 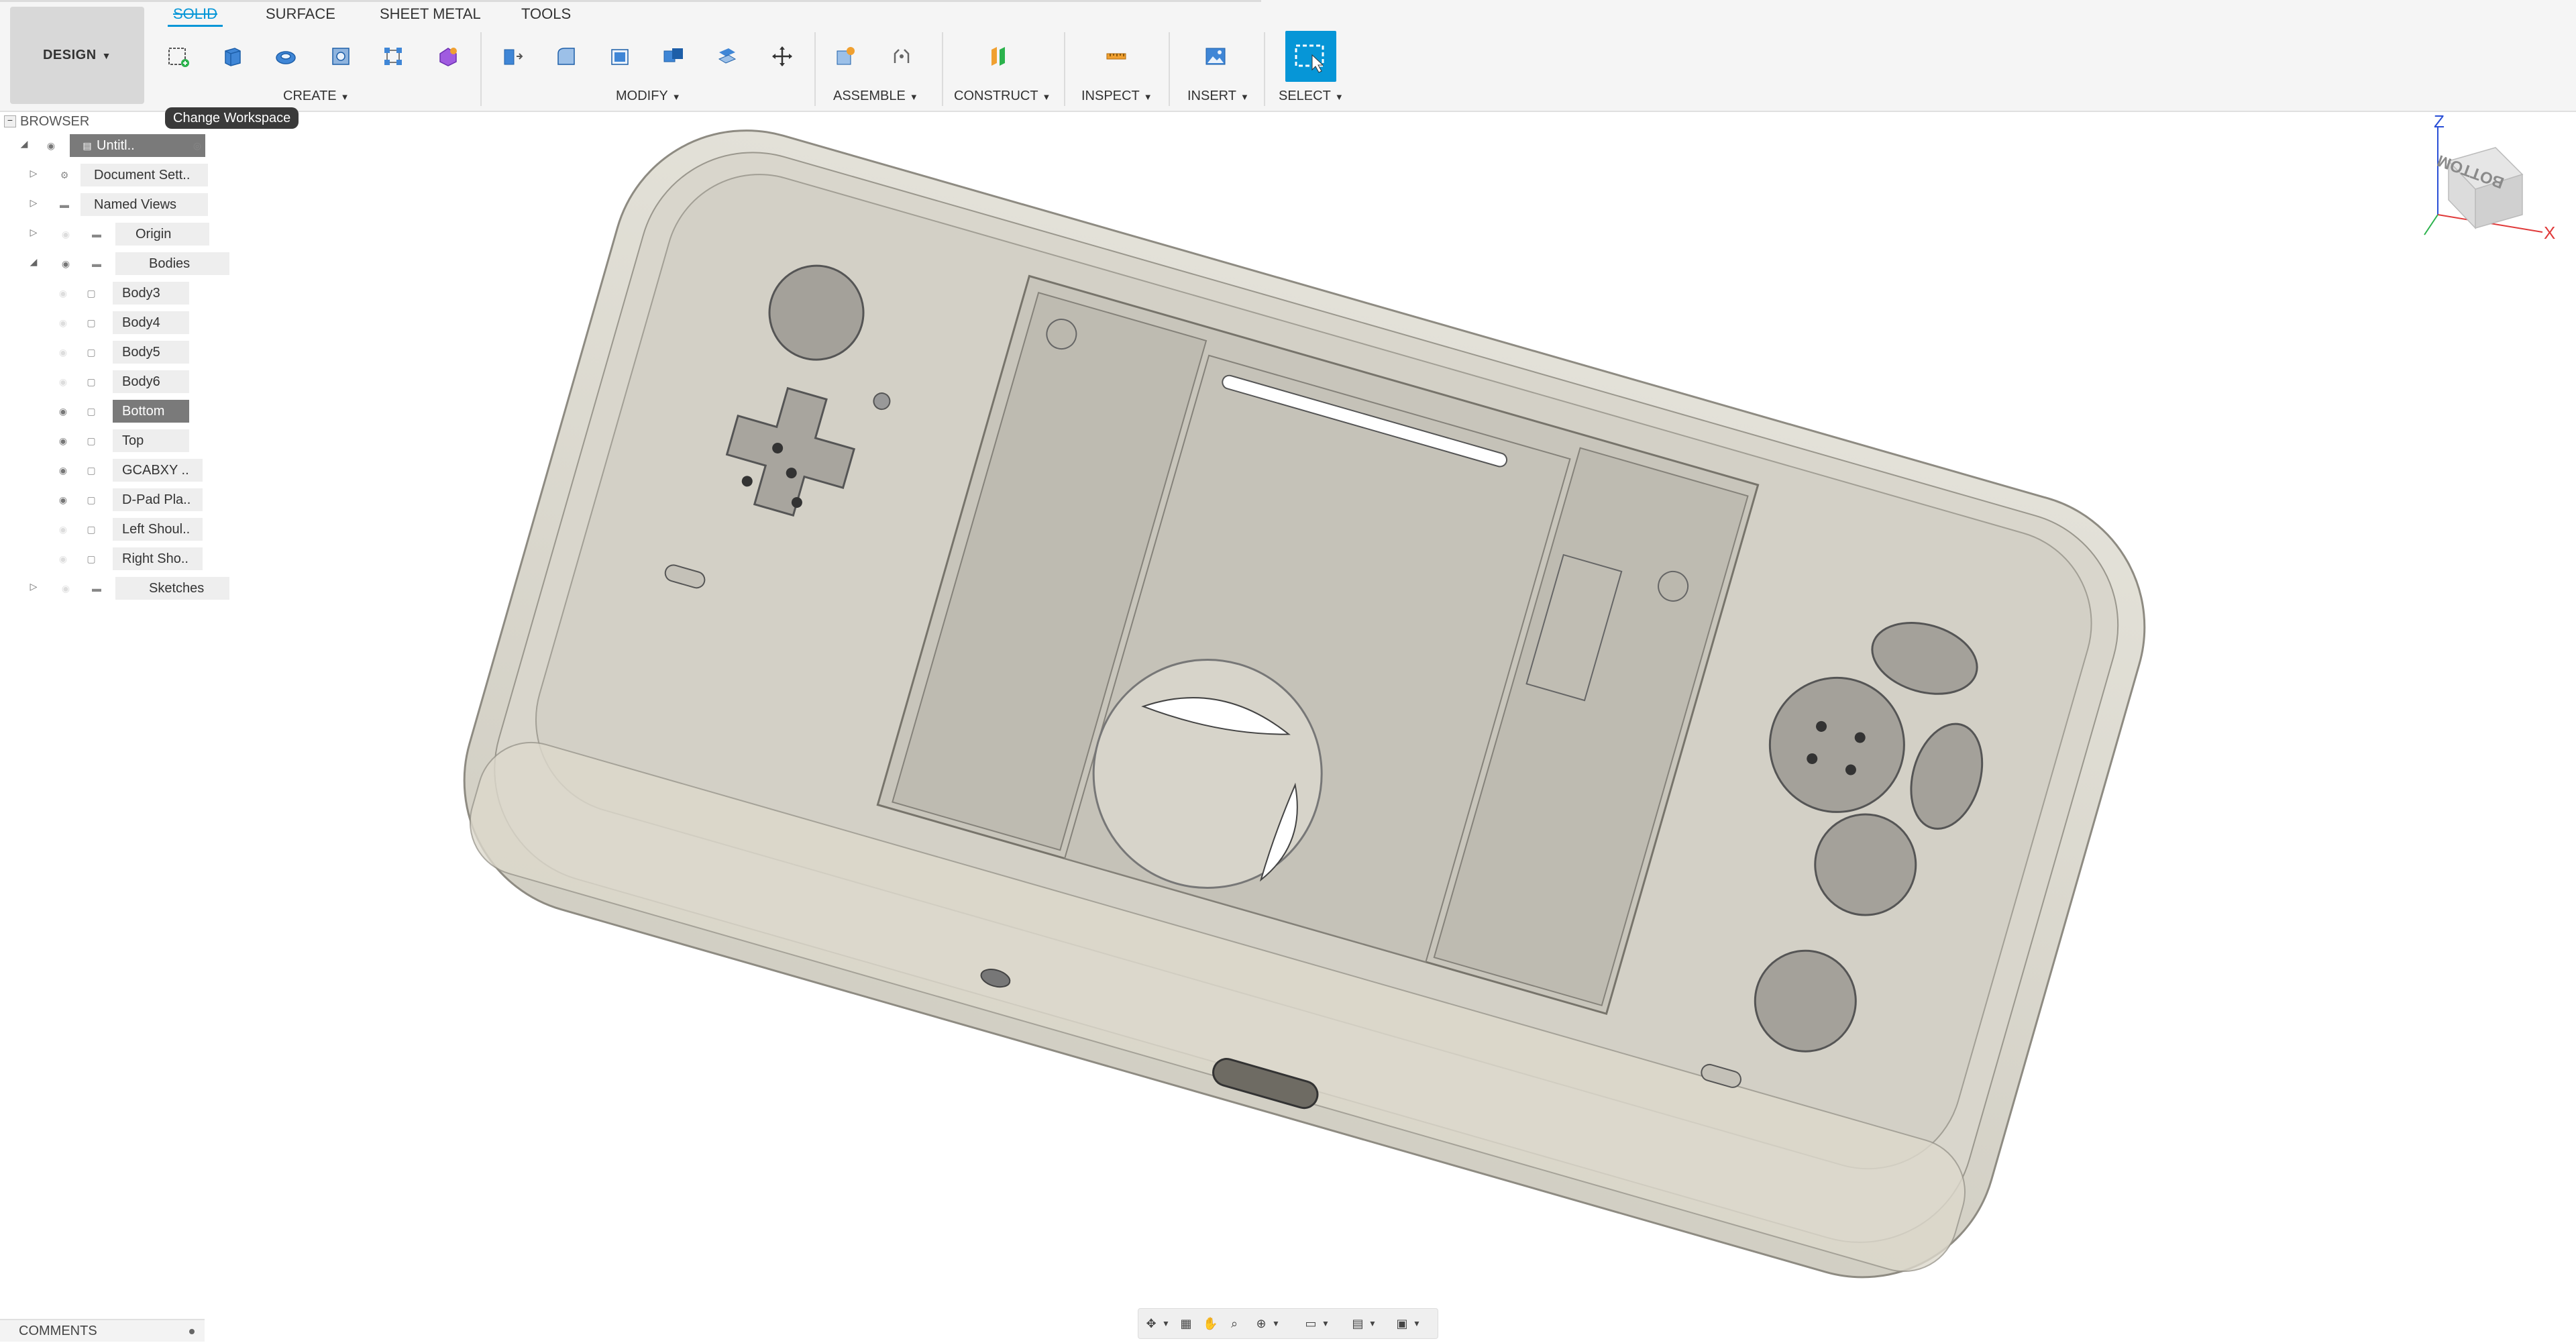 I want to click on fit-icon: ⊕, so click(x=1261, y=1323).